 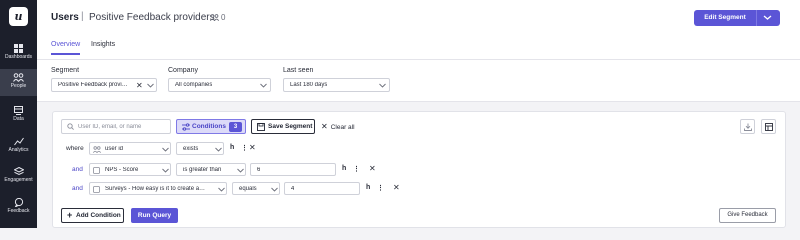 I want to click on save-segment-label: Save Segment, so click(x=290, y=126).